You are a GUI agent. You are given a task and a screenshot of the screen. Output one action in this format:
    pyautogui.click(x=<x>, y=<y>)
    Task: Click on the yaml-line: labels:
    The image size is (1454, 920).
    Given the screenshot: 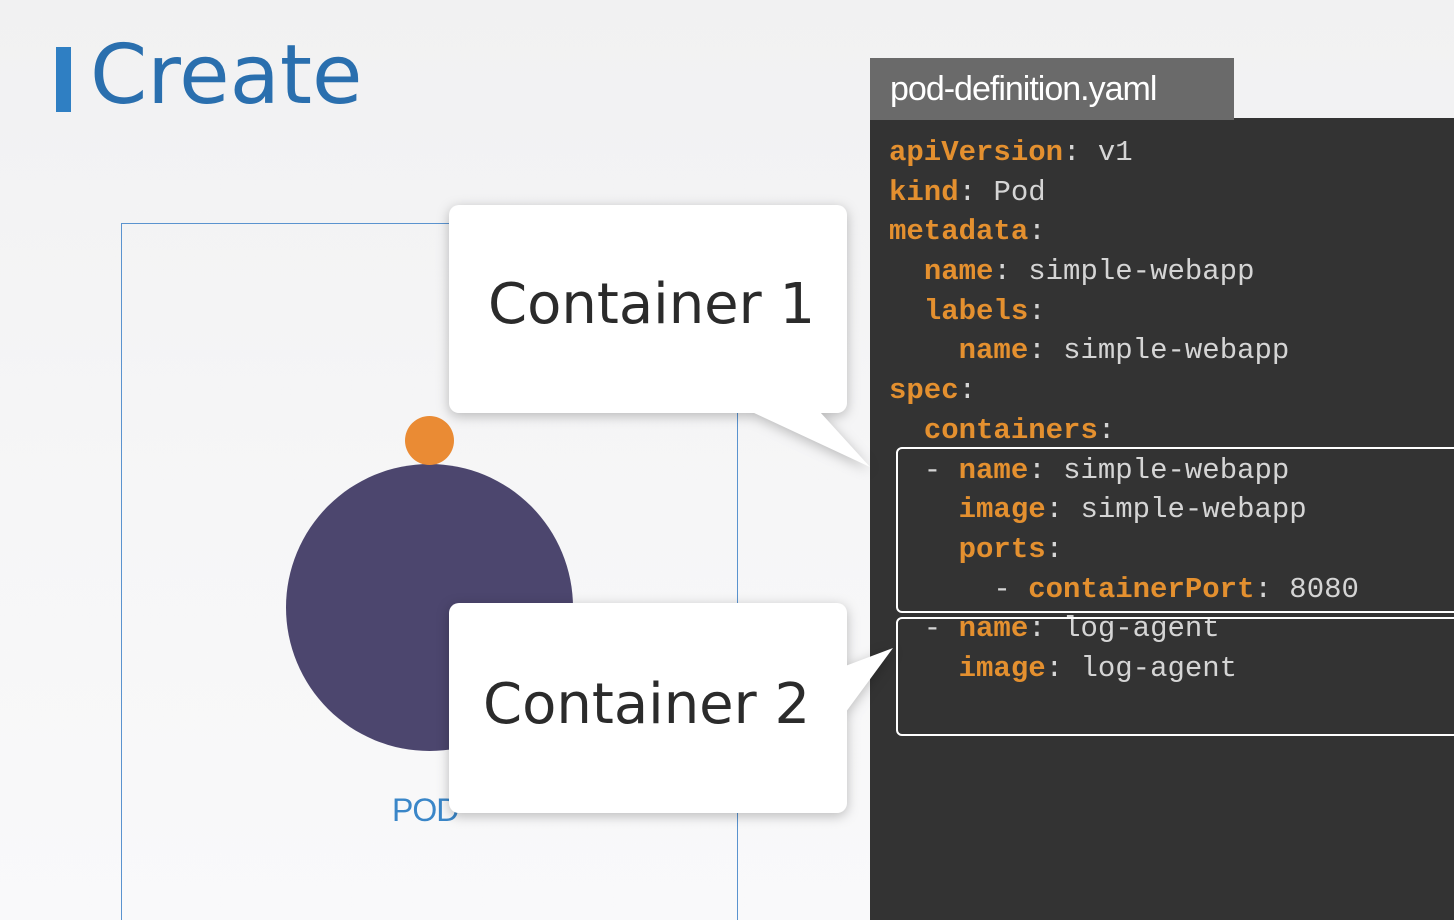 What is the action you would take?
    pyautogui.click(x=1124, y=312)
    